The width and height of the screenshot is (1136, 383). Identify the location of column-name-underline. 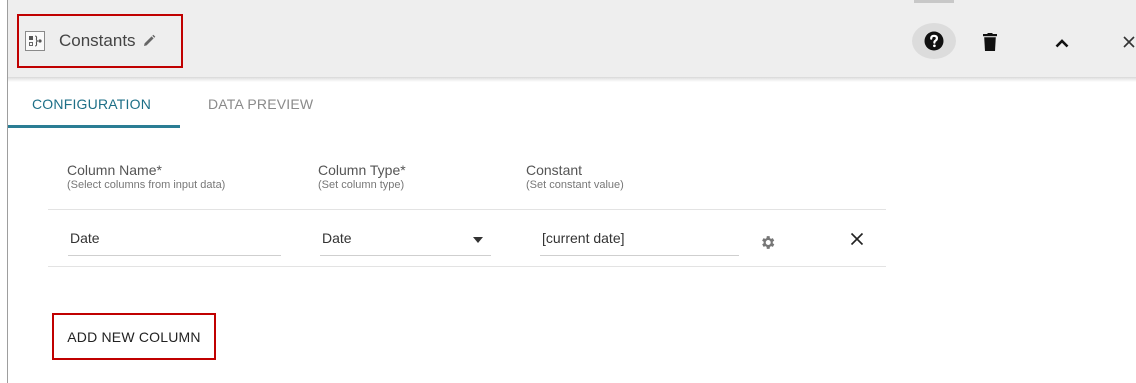
(174, 255).